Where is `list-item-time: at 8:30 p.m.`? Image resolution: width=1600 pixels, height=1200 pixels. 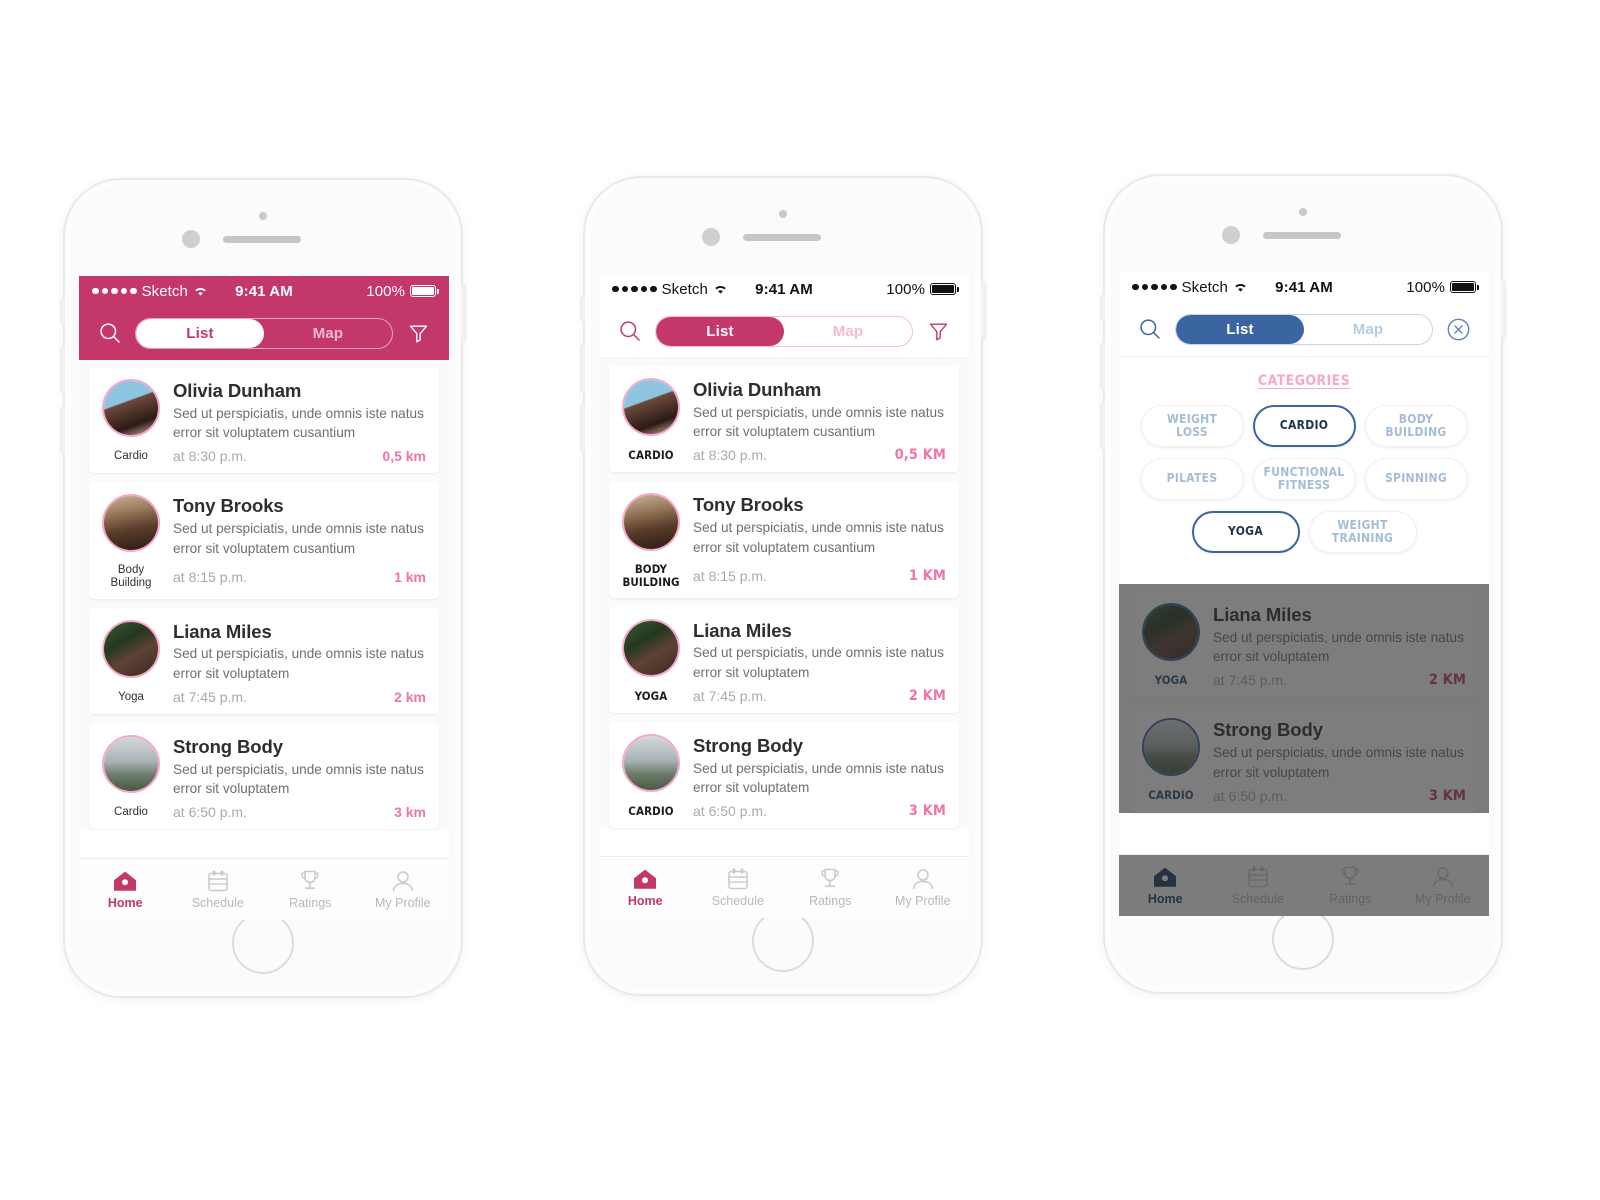
list-item-time: at 8:30 p.m. is located at coordinates (210, 456).